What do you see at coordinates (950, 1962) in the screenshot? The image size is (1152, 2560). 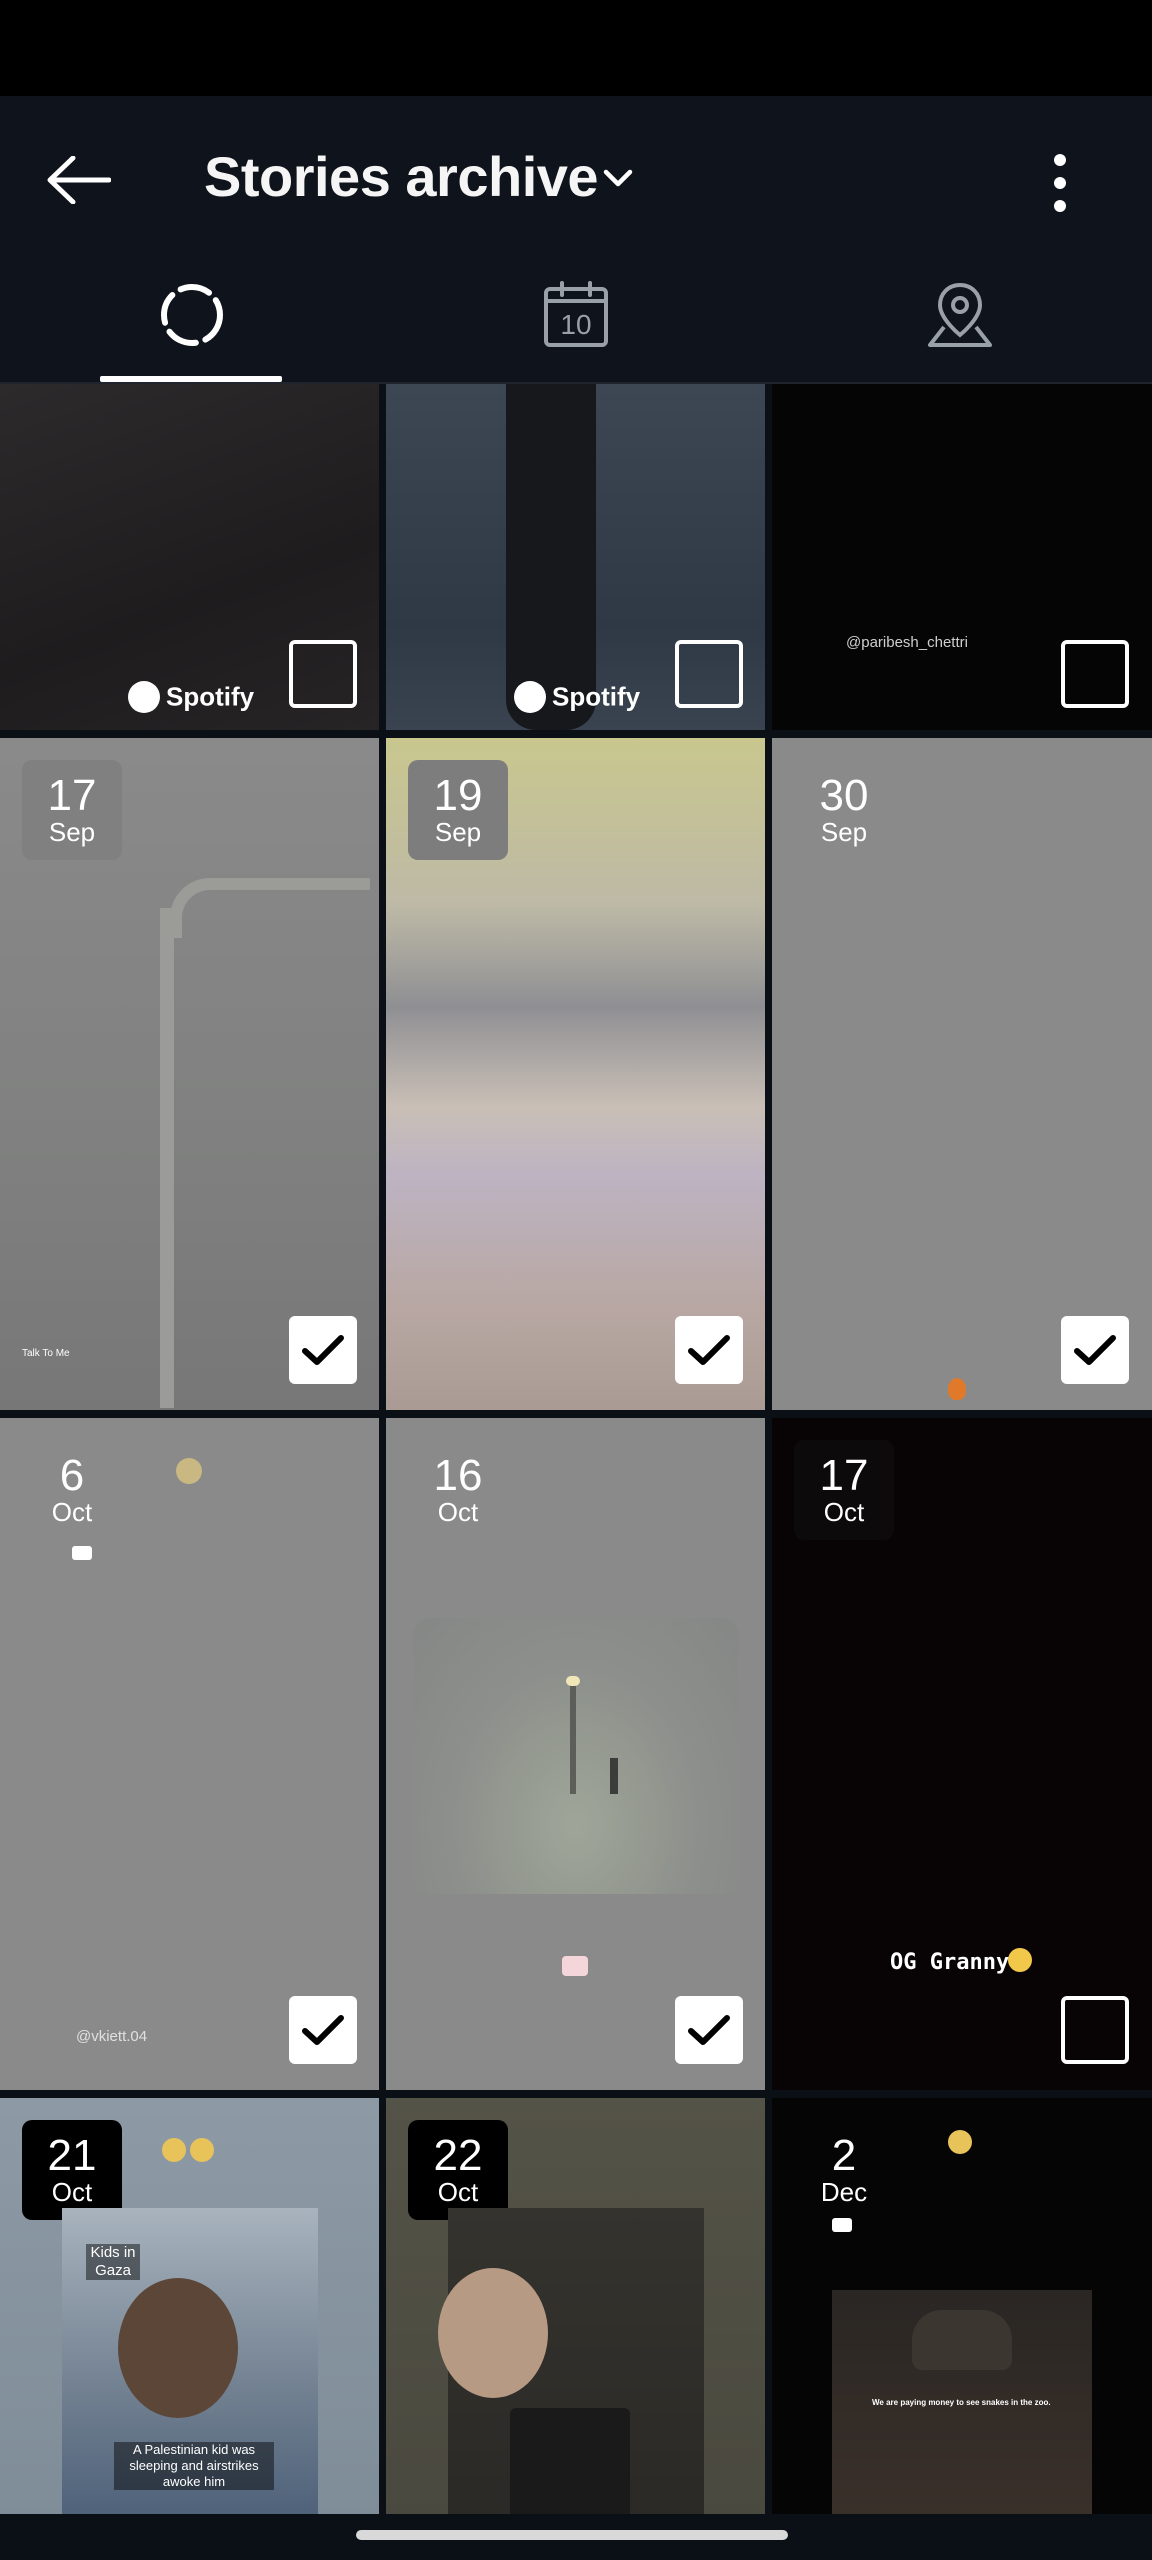 I see `story-caption: OG Granny` at bounding box center [950, 1962].